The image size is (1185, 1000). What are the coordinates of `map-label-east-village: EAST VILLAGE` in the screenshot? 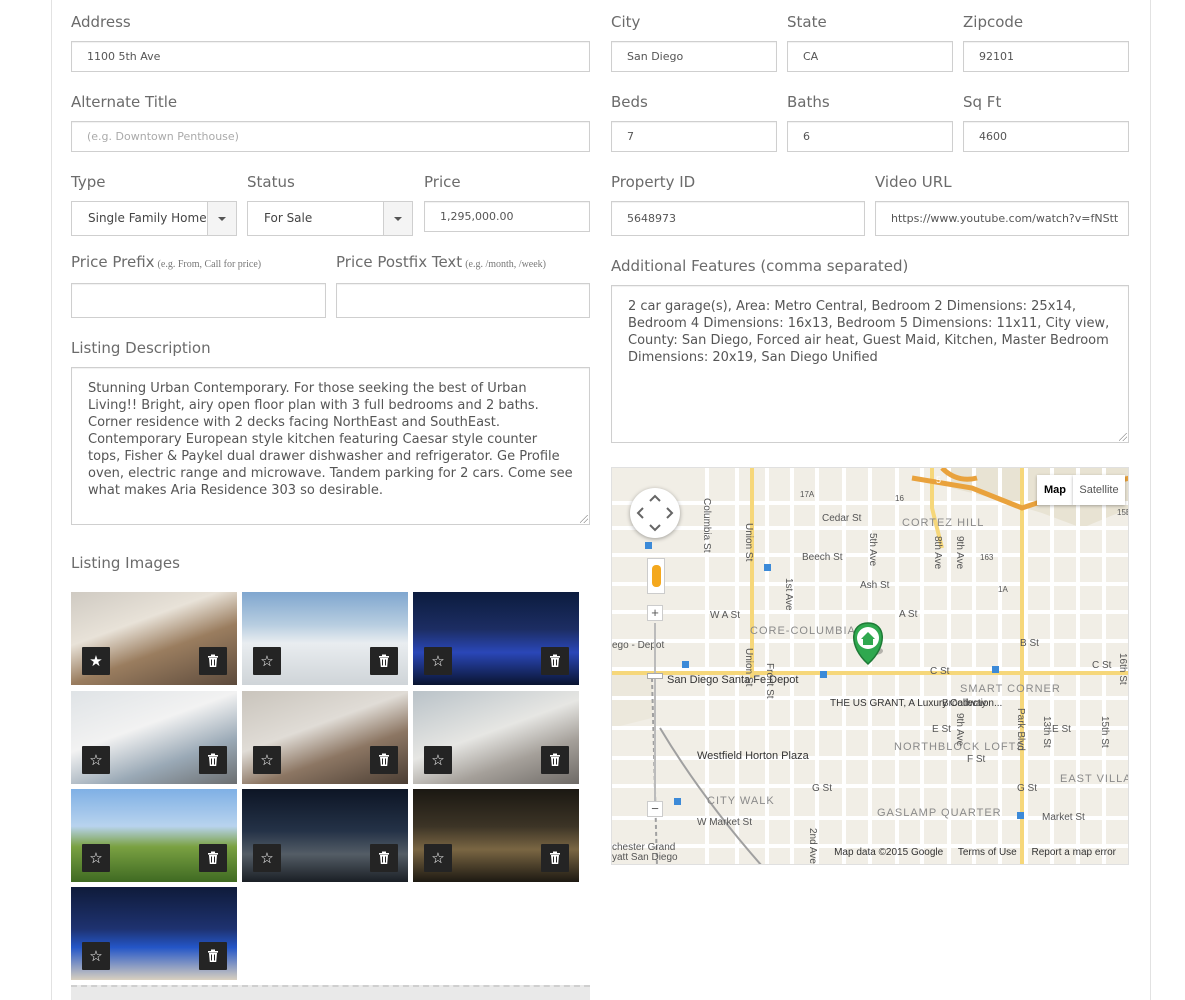 It's located at (1094, 779).